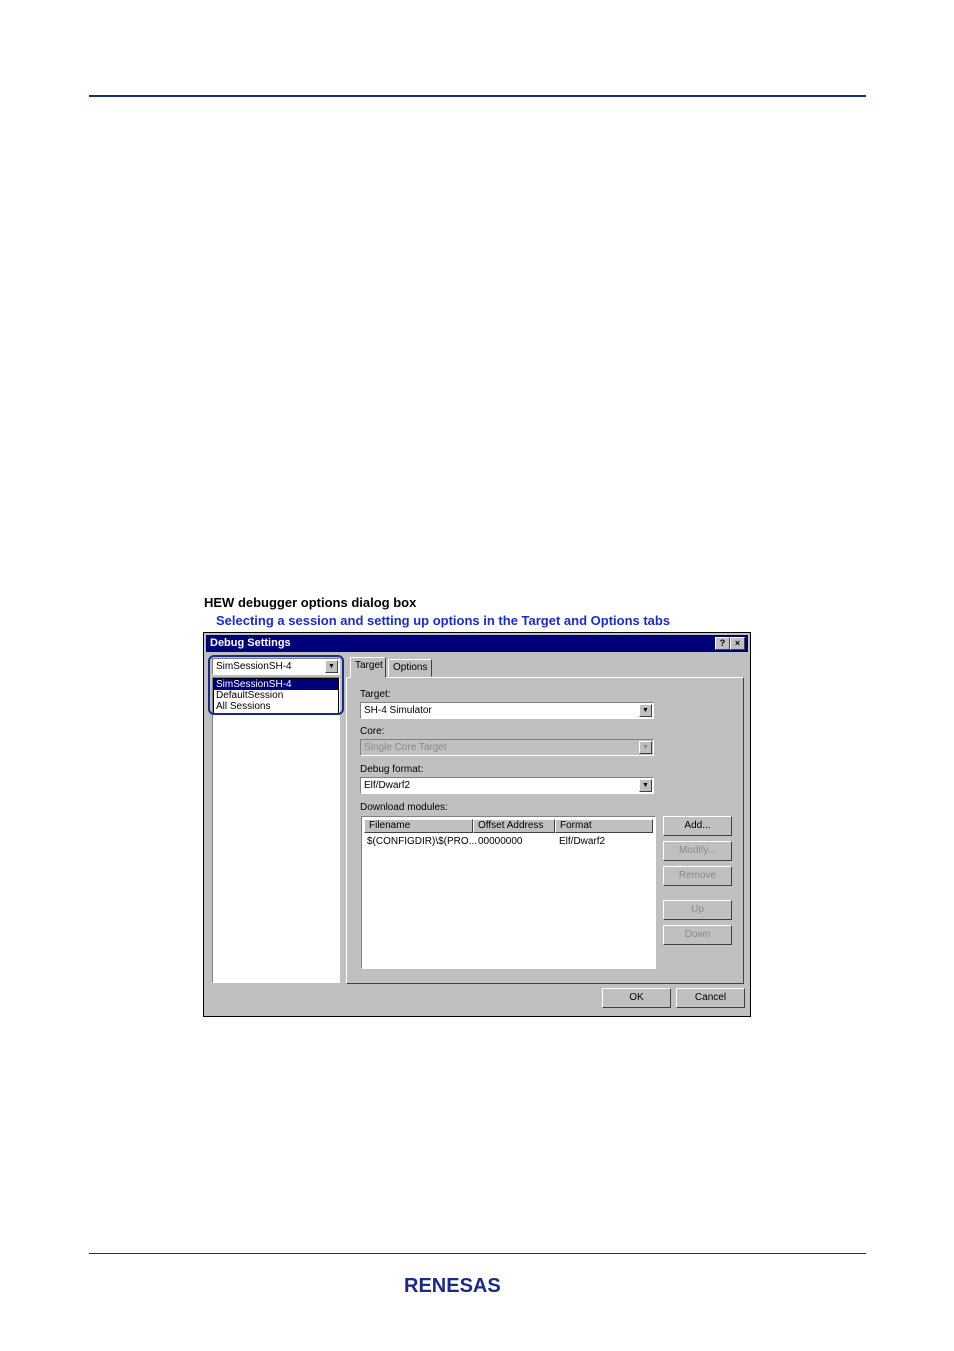 The width and height of the screenshot is (954, 1351). I want to click on column-header-offset: Offset Address, so click(514, 826).